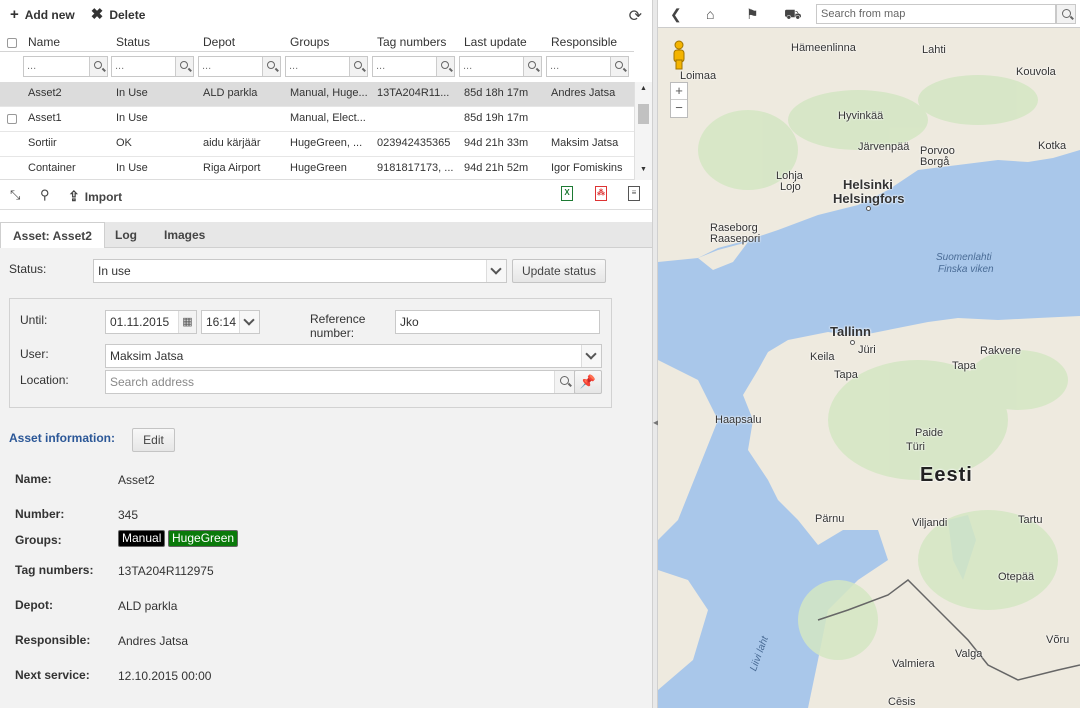 The height and width of the screenshot is (708, 1080). Describe the element at coordinates (679, 55) in the screenshot. I see `street-view-pegman-icon` at that location.